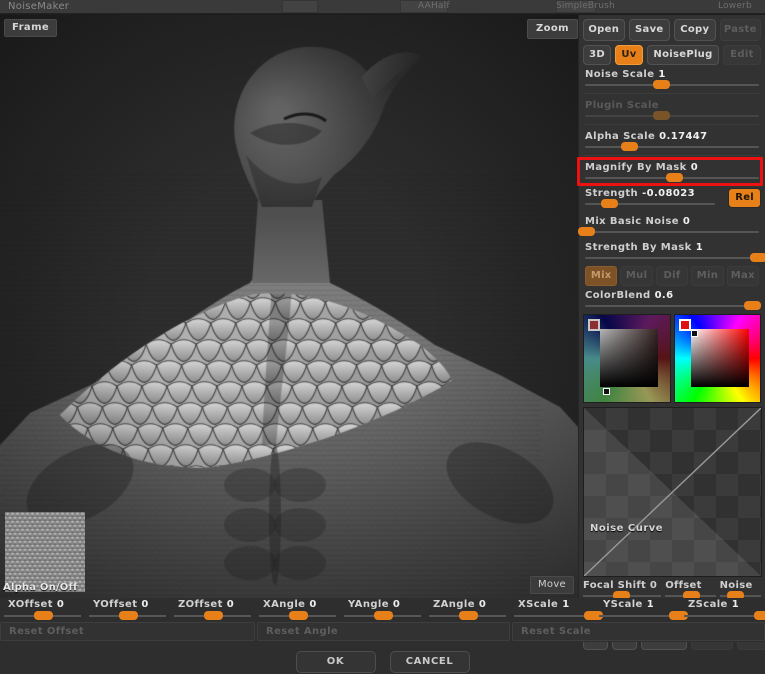 The width and height of the screenshot is (765, 674). I want to click on copy-button: Copy, so click(695, 30).